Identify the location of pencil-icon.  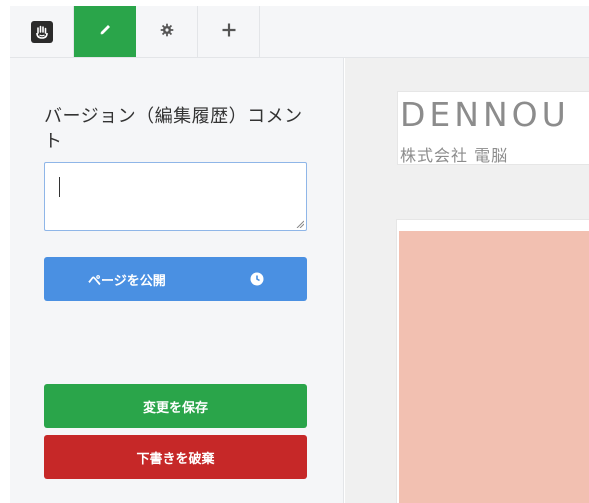
(105, 32).